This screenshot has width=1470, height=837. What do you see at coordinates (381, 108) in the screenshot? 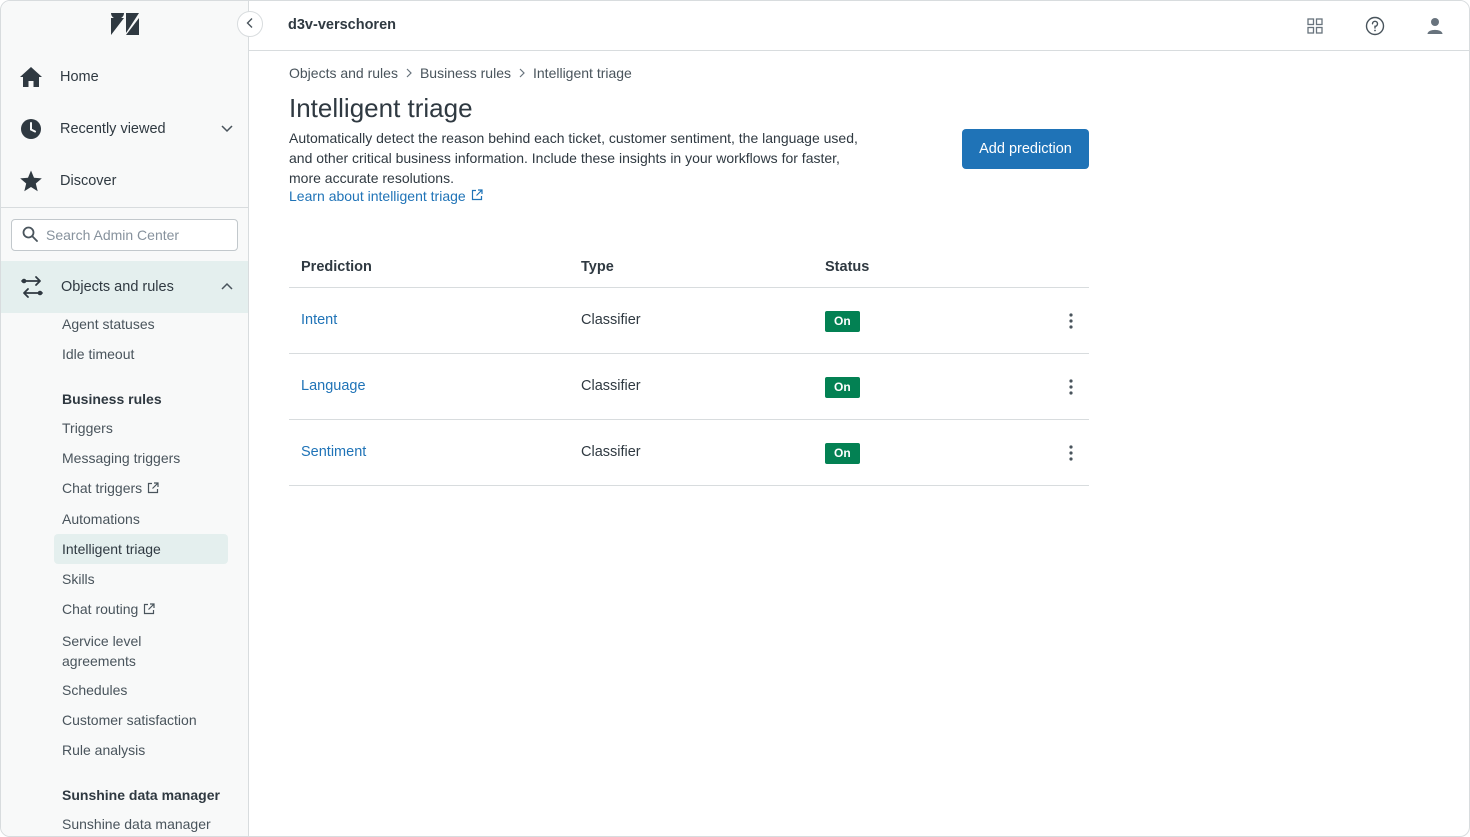
I see `page-title: Intelligent triage` at bounding box center [381, 108].